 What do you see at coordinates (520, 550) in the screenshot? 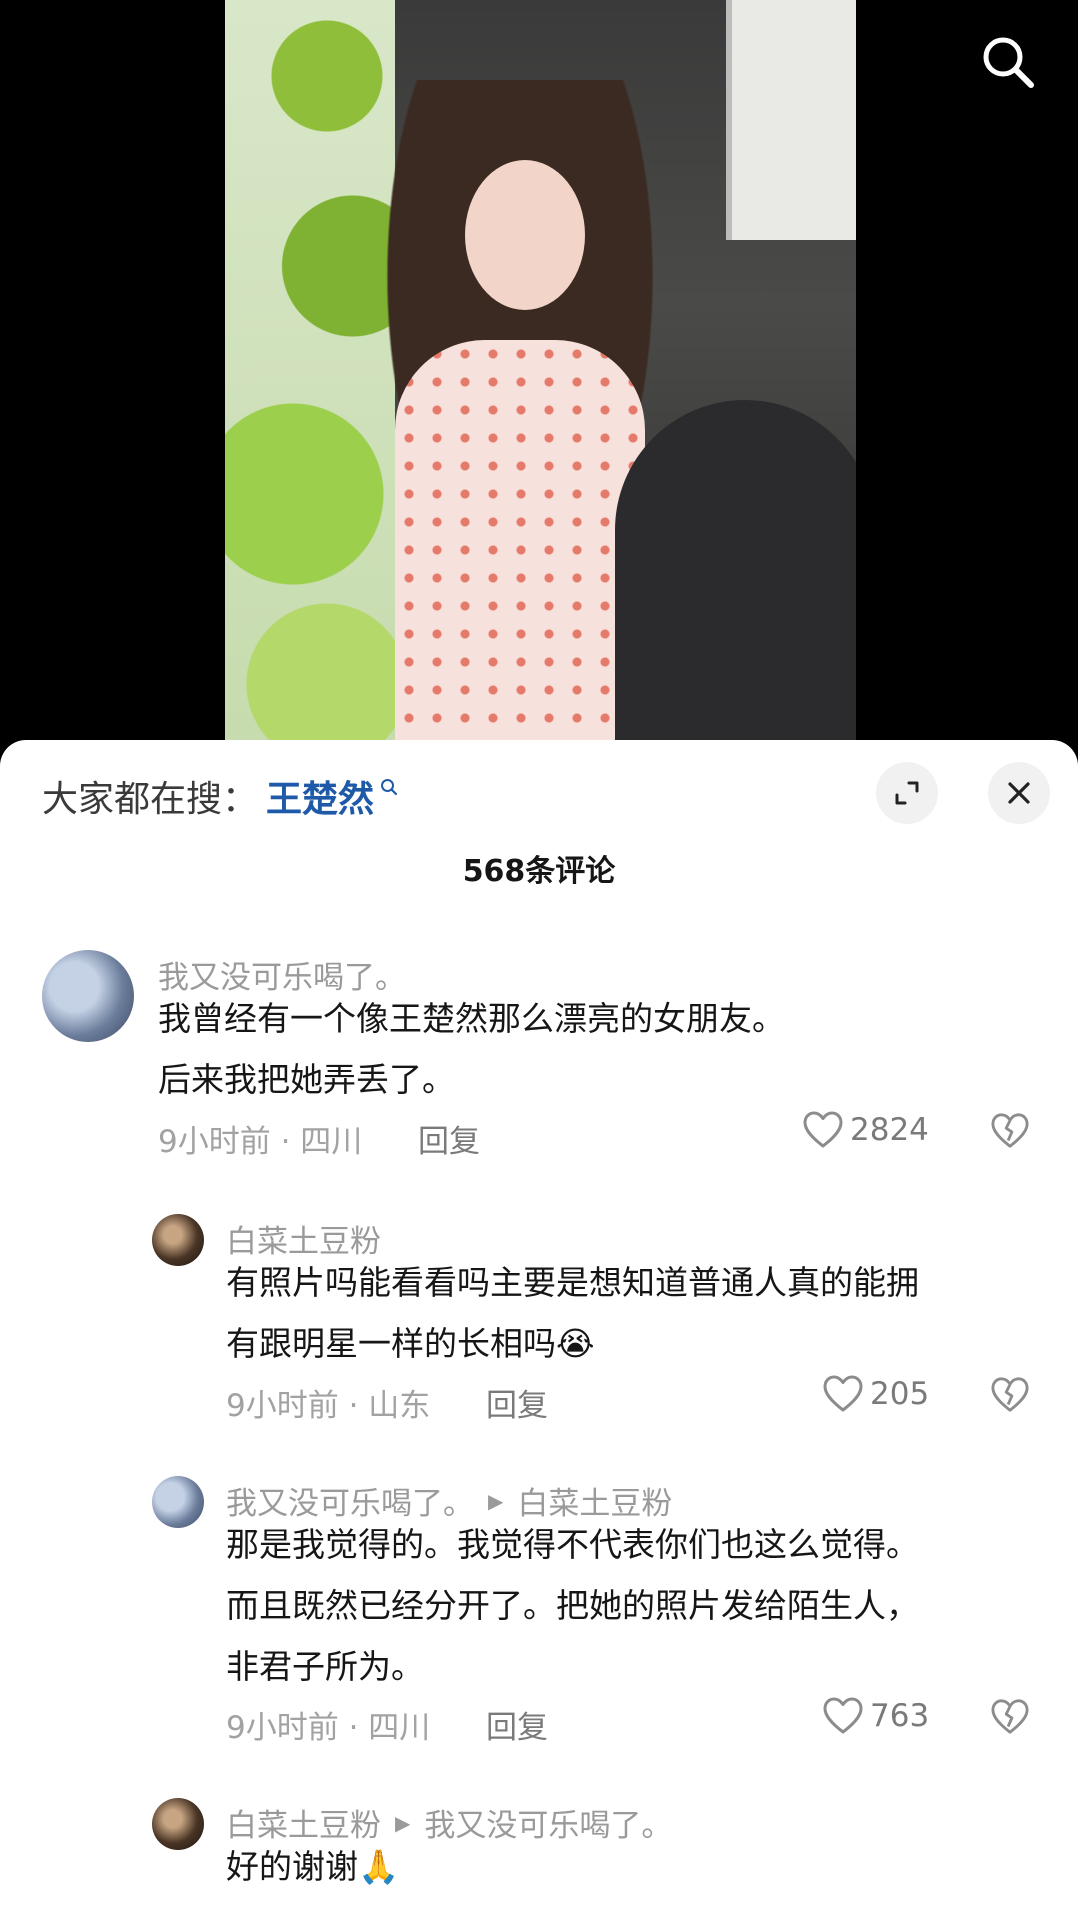
I see `video-person-dress` at bounding box center [520, 550].